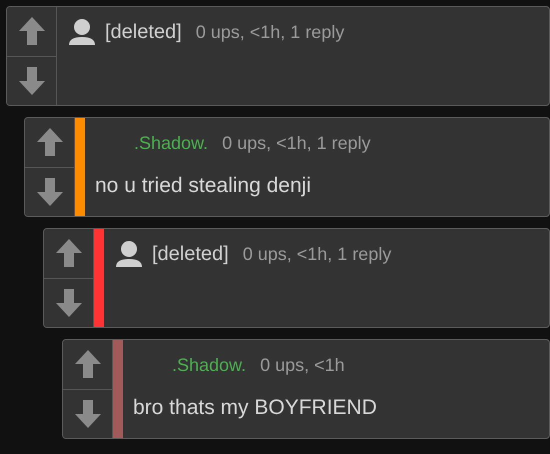 The image size is (550, 454). I want to click on comment-text: bro thats my BOYFRIEND, so click(255, 408).